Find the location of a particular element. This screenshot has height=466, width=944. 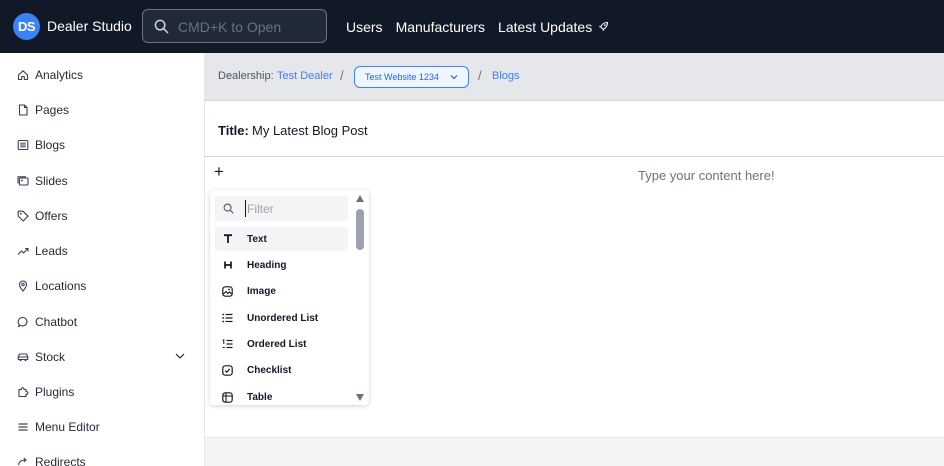

sidebar-item-blogs: Blogs is located at coordinates (102, 145).